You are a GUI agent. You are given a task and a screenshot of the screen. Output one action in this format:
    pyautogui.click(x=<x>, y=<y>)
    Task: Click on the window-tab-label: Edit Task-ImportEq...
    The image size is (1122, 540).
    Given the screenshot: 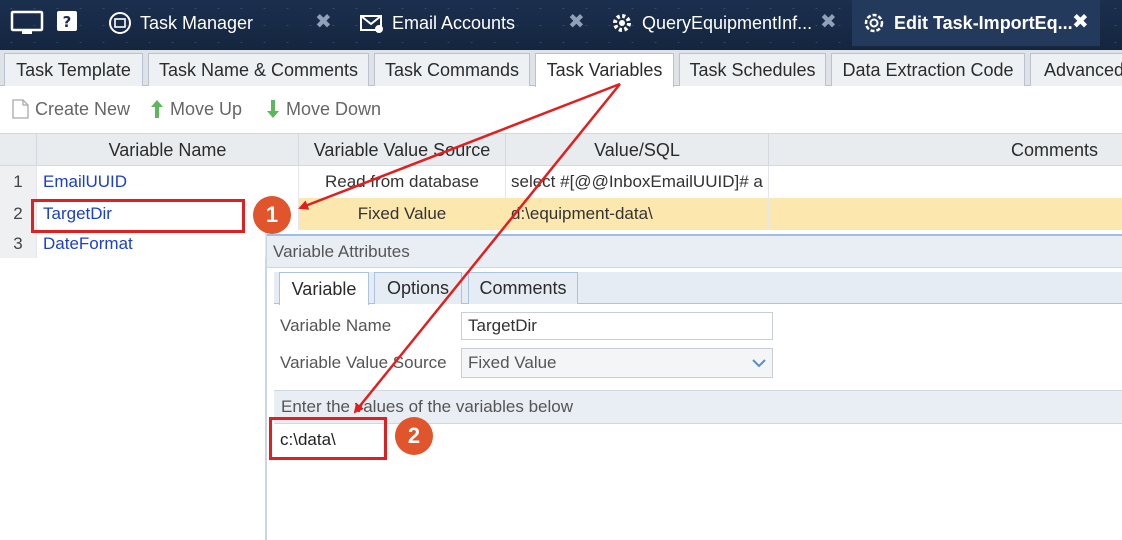 What is the action you would take?
    pyautogui.click(x=983, y=22)
    